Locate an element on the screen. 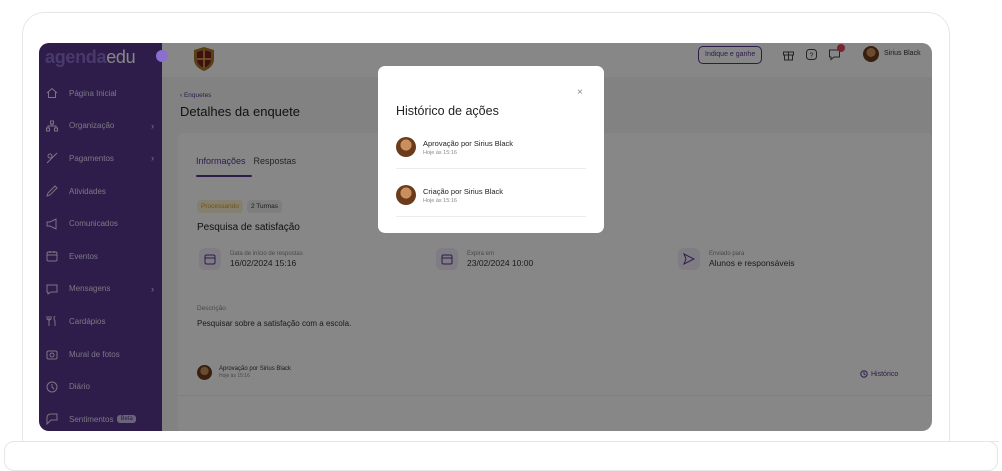  bottom-frame-bar is located at coordinates (501, 456).